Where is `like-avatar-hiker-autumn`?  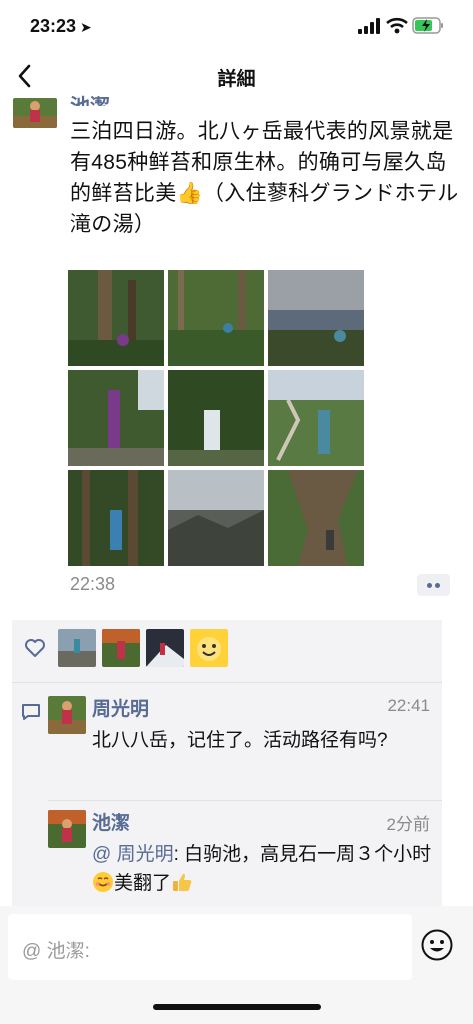
like-avatar-hiker-autumn is located at coordinates (121, 648).